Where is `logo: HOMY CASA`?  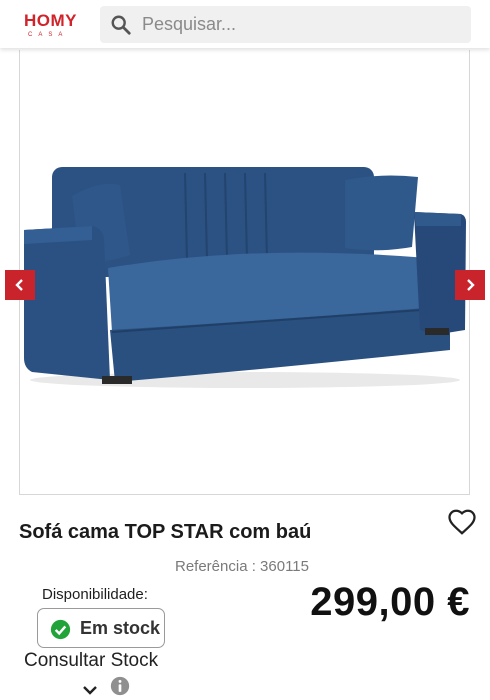
logo: HOMY CASA is located at coordinates (54, 25).